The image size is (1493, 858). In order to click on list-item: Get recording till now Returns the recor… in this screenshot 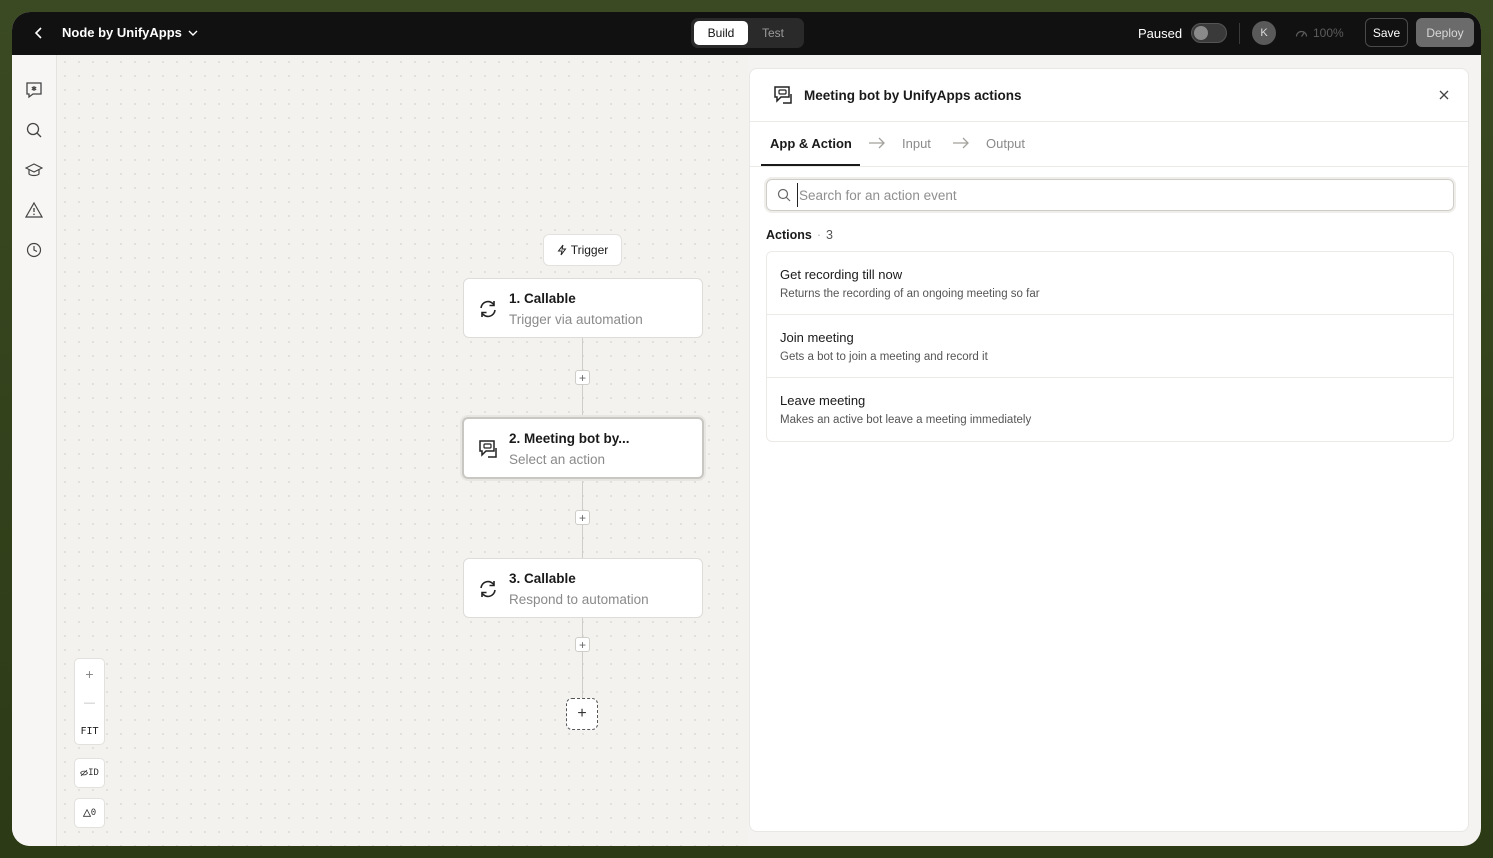, I will do `click(1110, 283)`.